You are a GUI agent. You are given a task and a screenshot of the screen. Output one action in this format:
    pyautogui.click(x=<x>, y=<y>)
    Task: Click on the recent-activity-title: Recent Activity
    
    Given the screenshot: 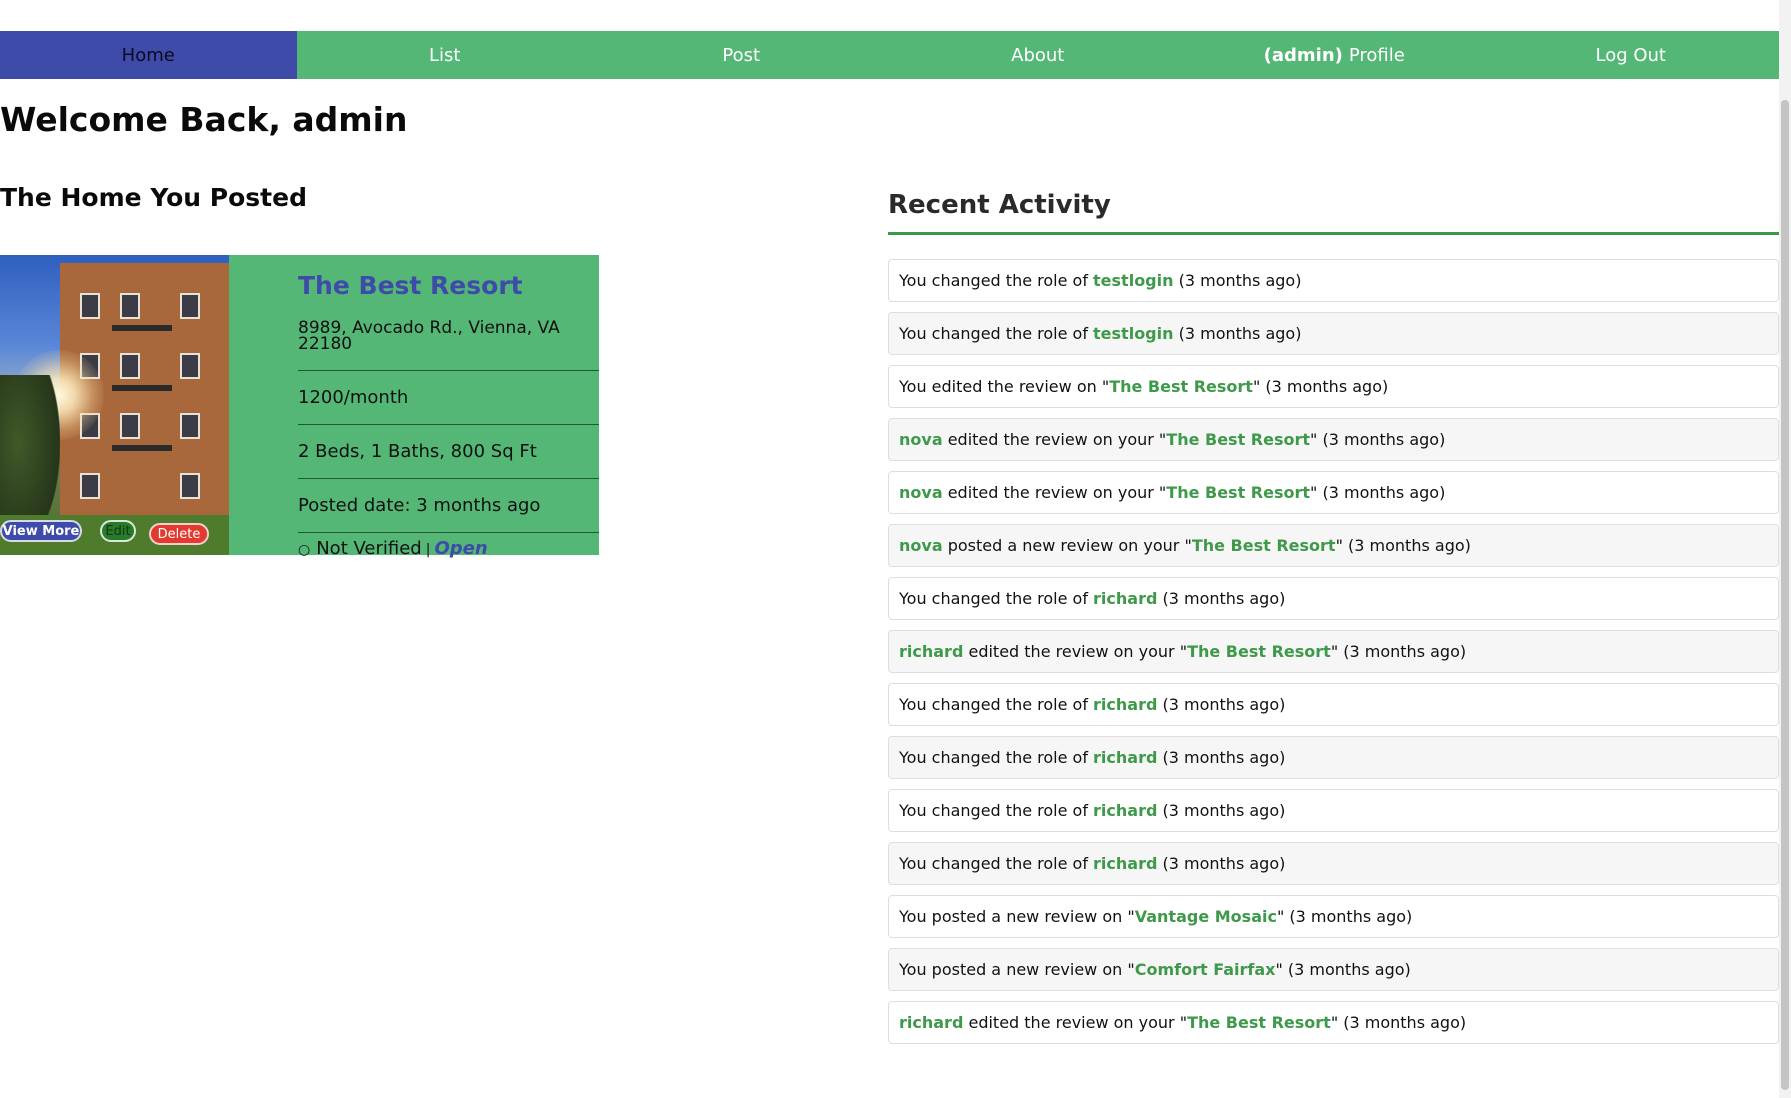 What is the action you would take?
    pyautogui.click(x=999, y=205)
    